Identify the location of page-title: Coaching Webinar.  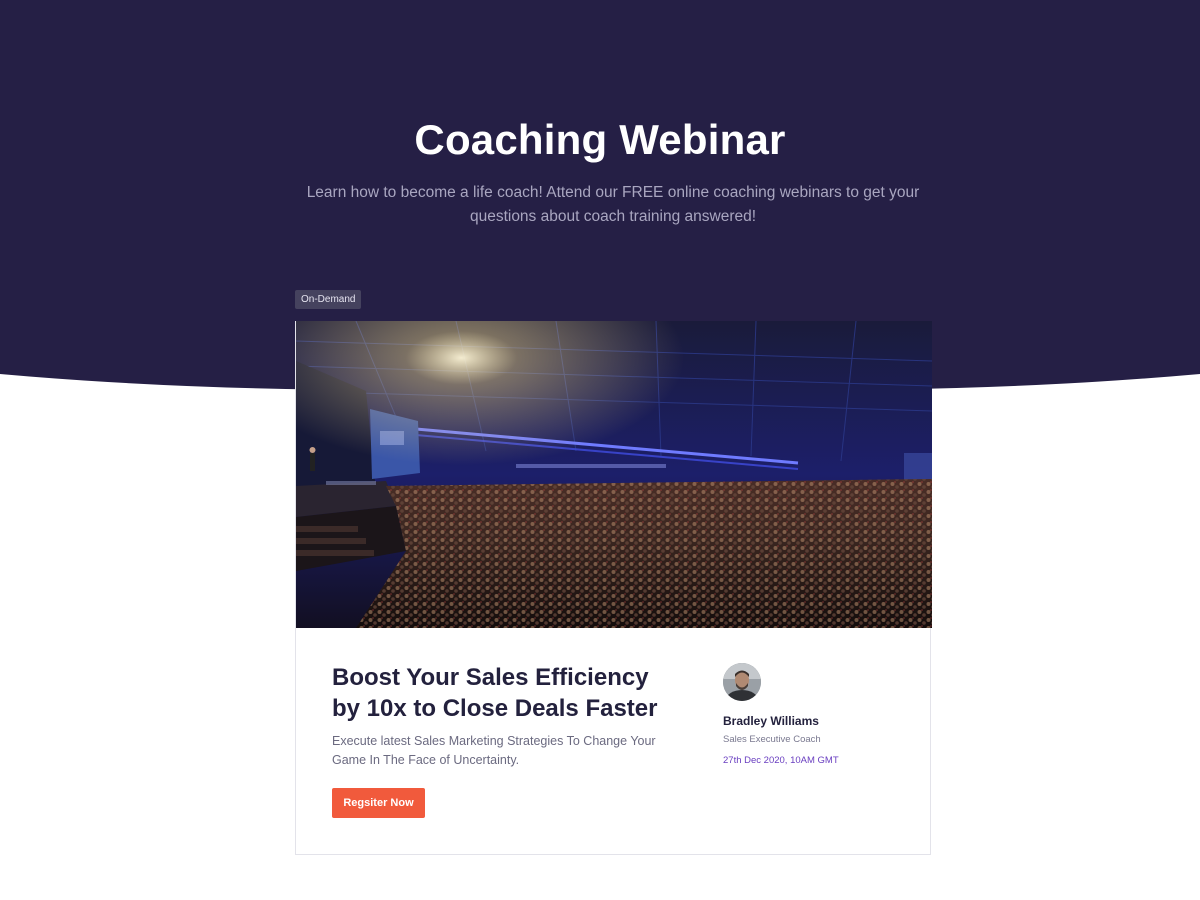
(600, 139).